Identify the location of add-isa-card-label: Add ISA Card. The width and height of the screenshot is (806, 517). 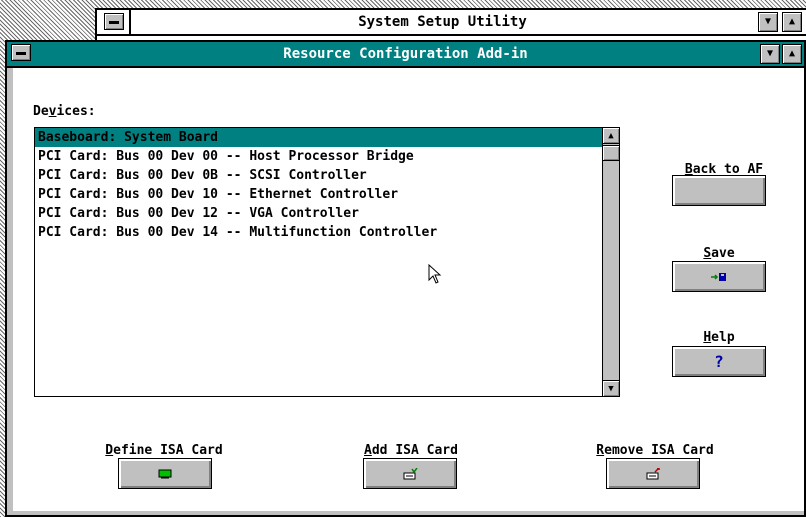
(411, 450).